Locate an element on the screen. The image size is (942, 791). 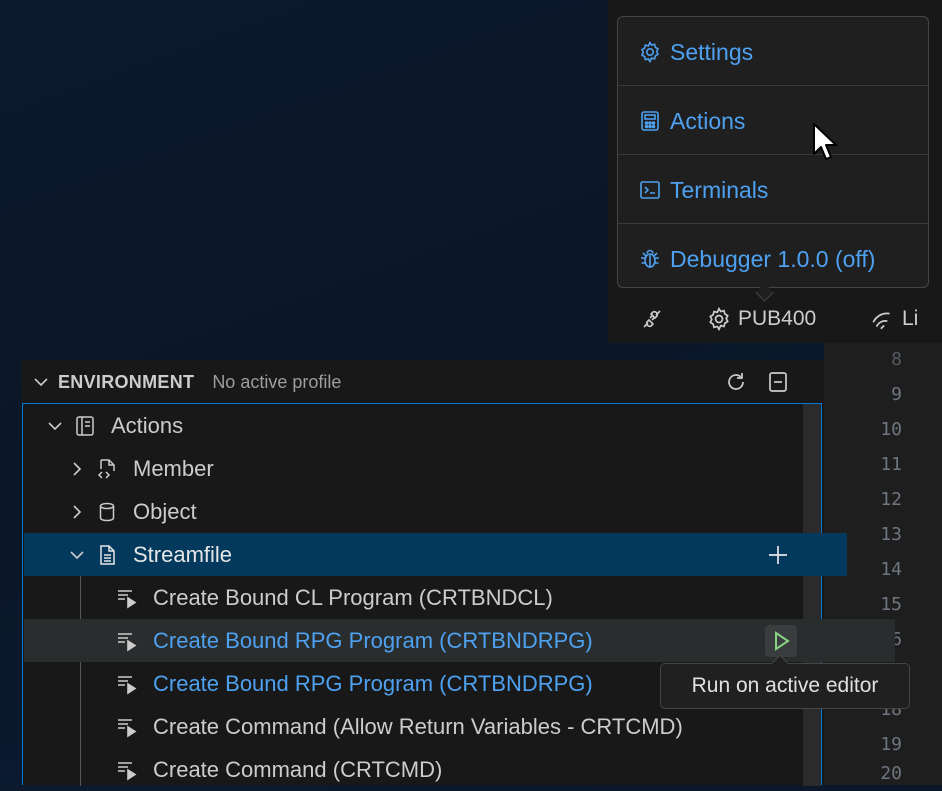
panel-header: ENVIRONMENT No active profile is located at coordinates (423, 382).